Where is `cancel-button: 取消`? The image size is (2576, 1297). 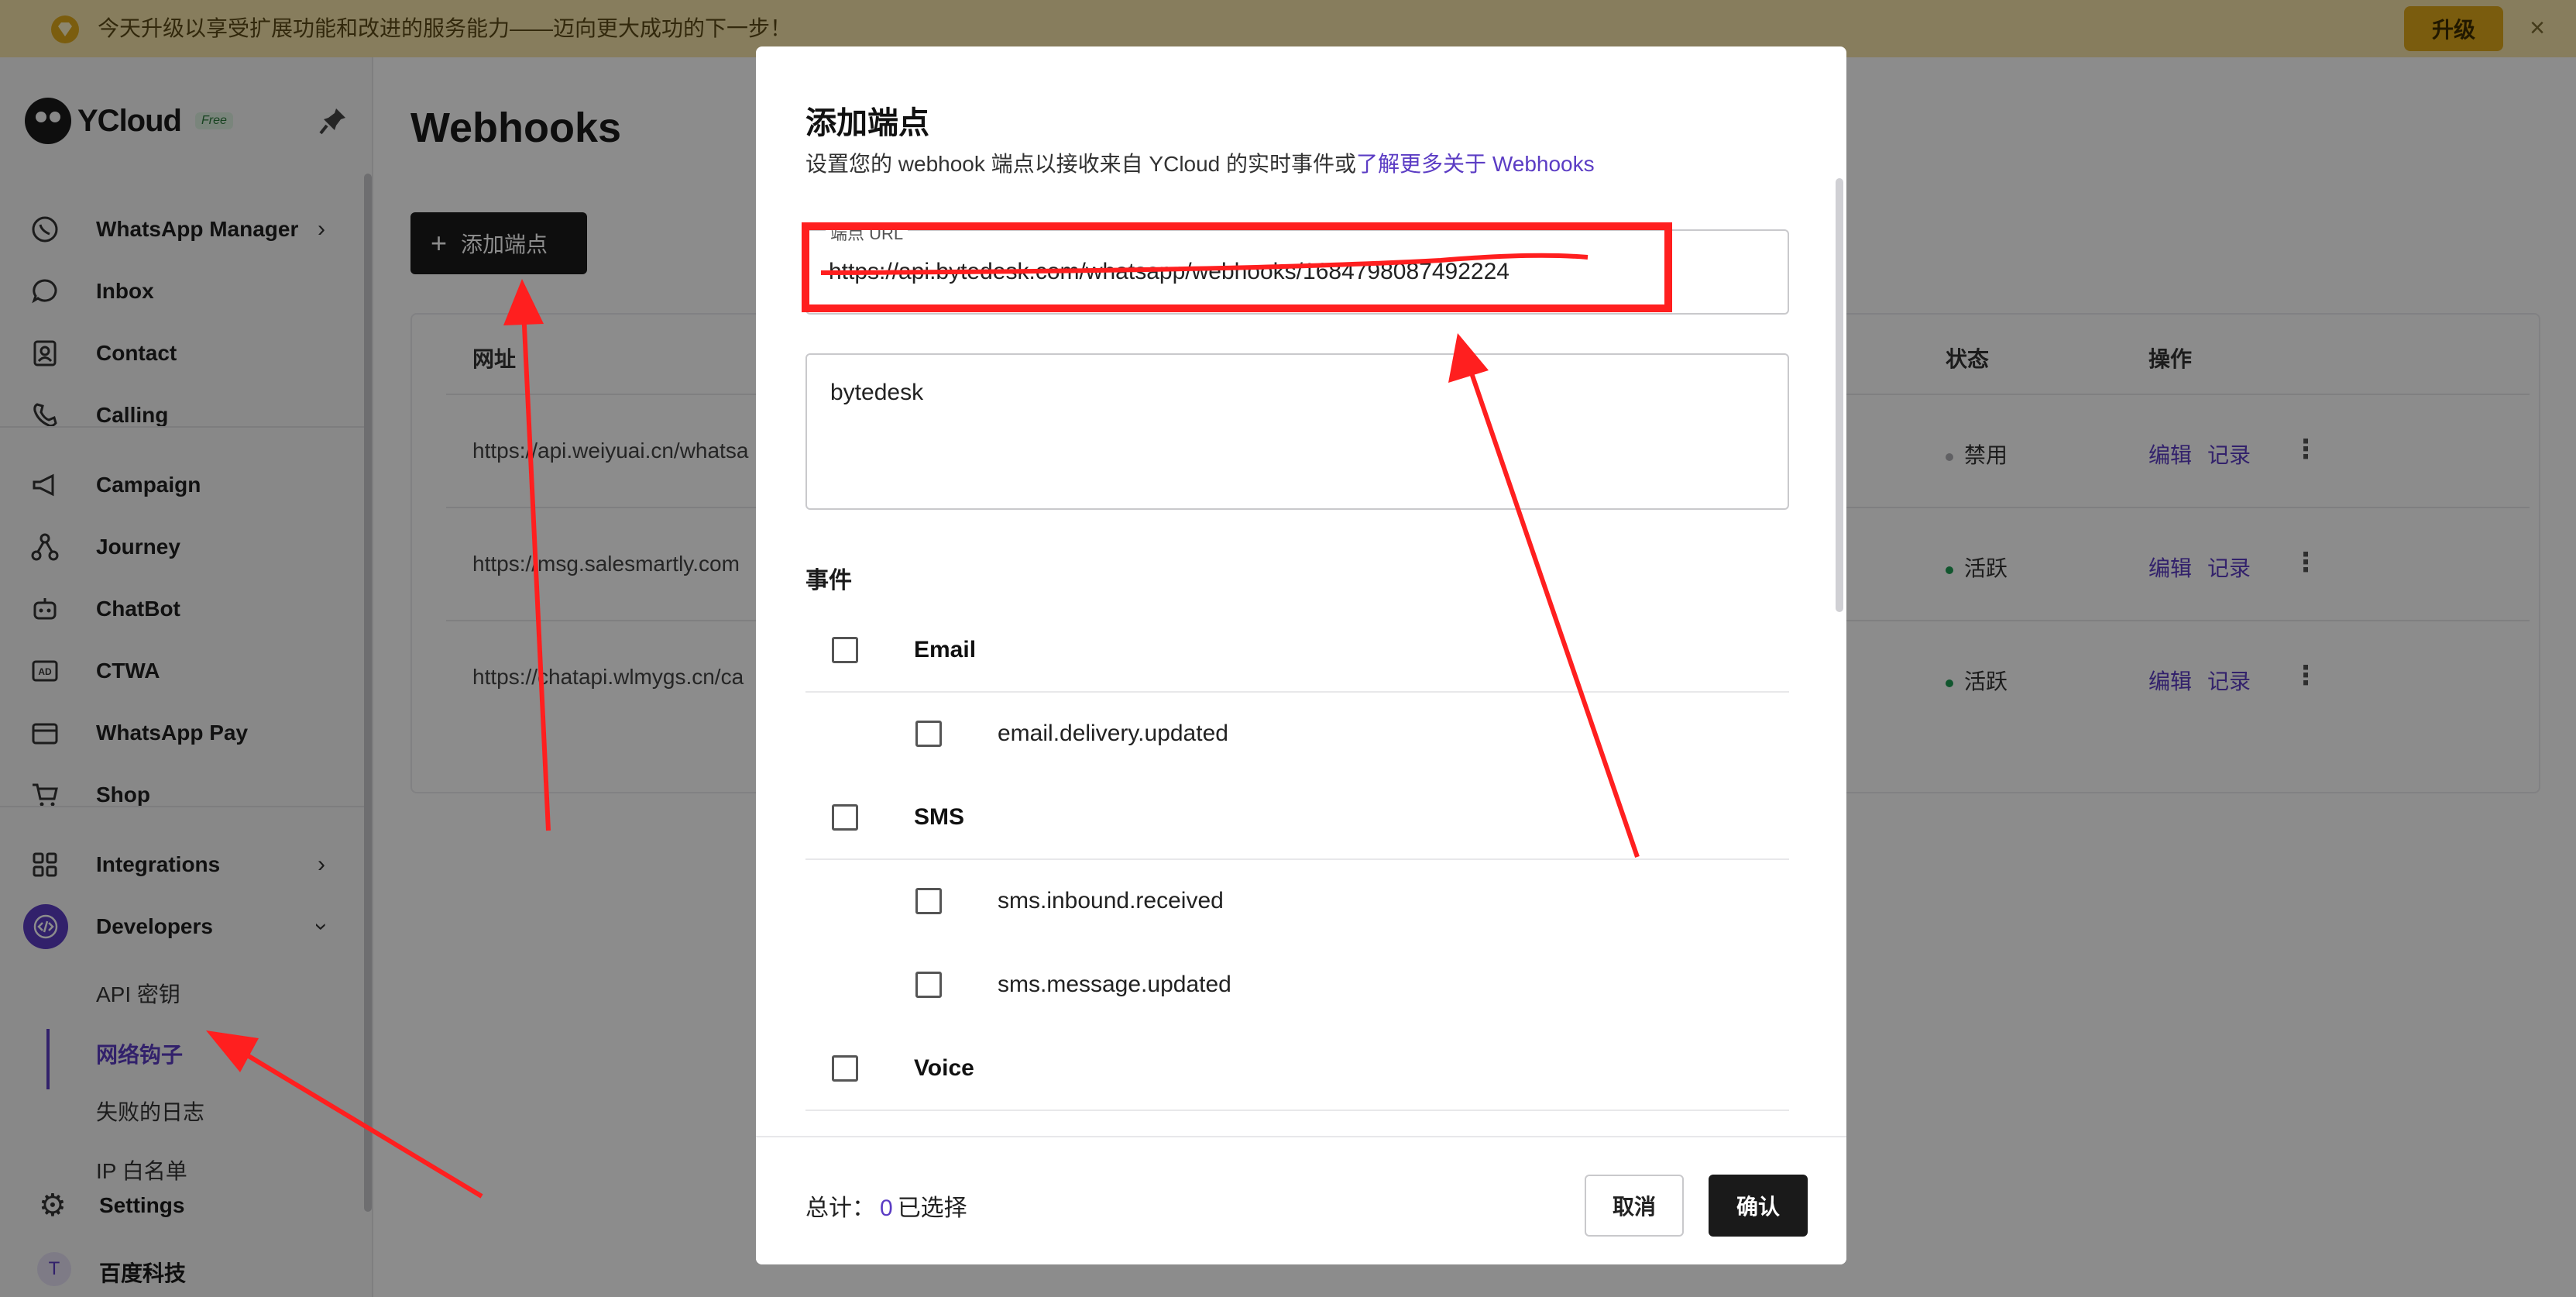
cancel-button: 取消 is located at coordinates (1634, 1206).